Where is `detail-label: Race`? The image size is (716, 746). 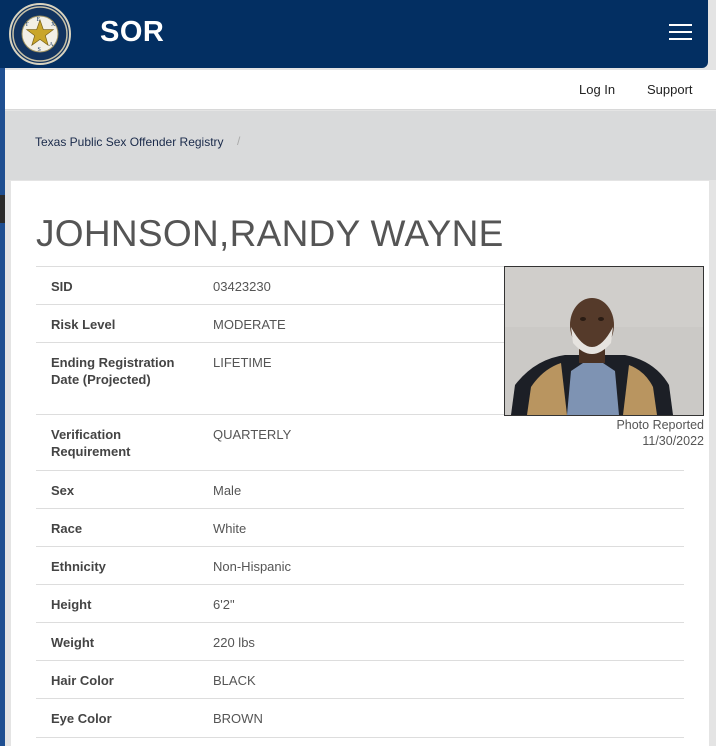 detail-label: Race is located at coordinates (67, 528).